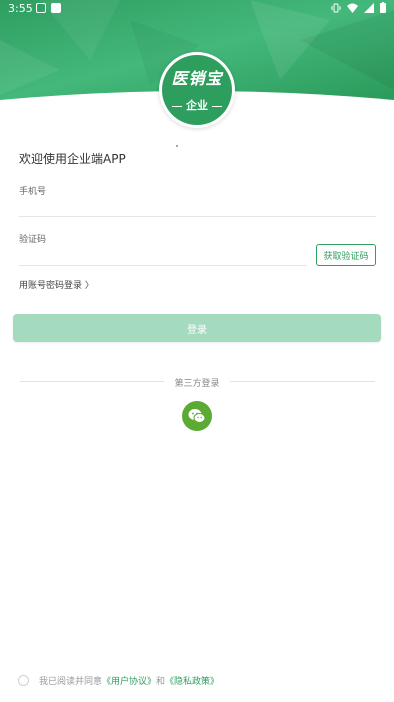 The width and height of the screenshot is (394, 702). I want to click on app-icon, so click(56, 8).